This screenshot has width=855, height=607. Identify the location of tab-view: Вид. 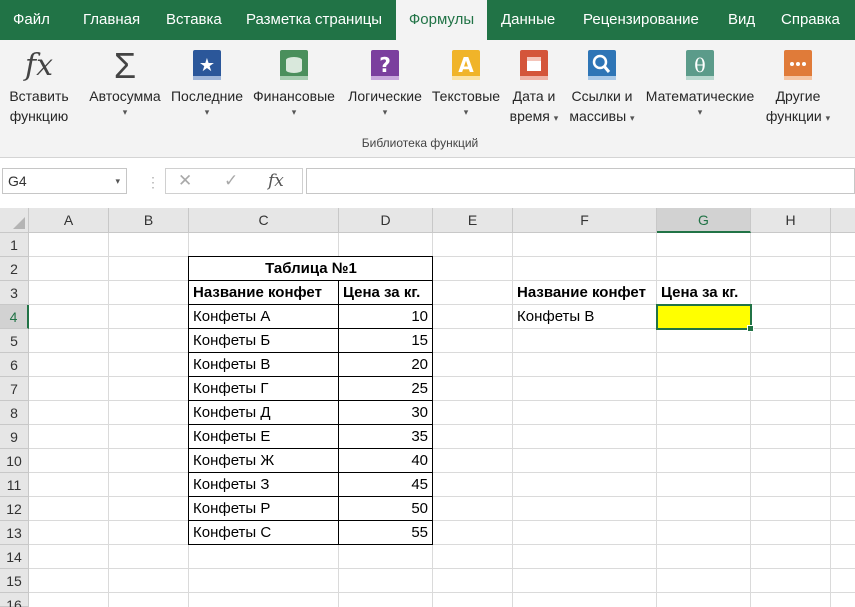
(741, 20).